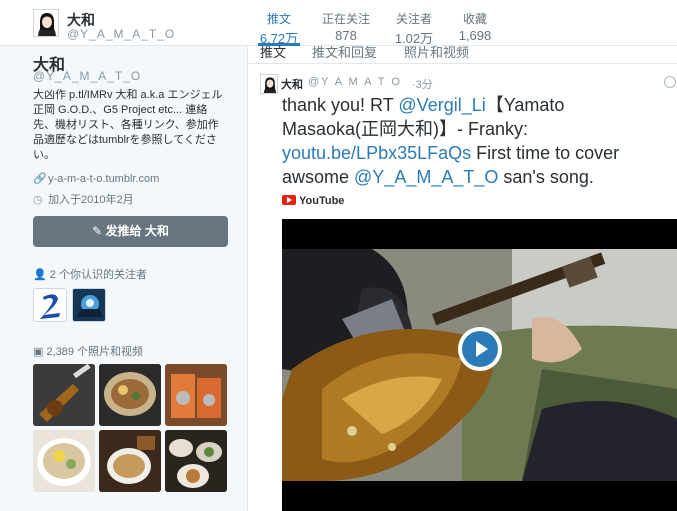  What do you see at coordinates (46, 23) in the screenshot?
I see `avatar` at bounding box center [46, 23].